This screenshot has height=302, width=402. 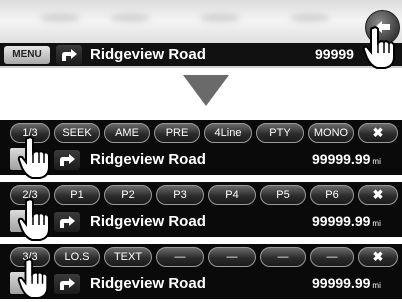 I want to click on menu-button: MENU, so click(x=27, y=55).